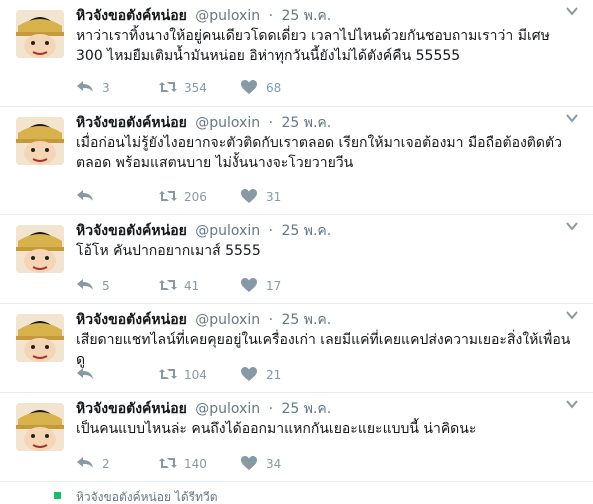 The height and width of the screenshot is (504, 593). What do you see at coordinates (226, 87) in the screenshot?
I see `tweet-actions: 3 354 68` at bounding box center [226, 87].